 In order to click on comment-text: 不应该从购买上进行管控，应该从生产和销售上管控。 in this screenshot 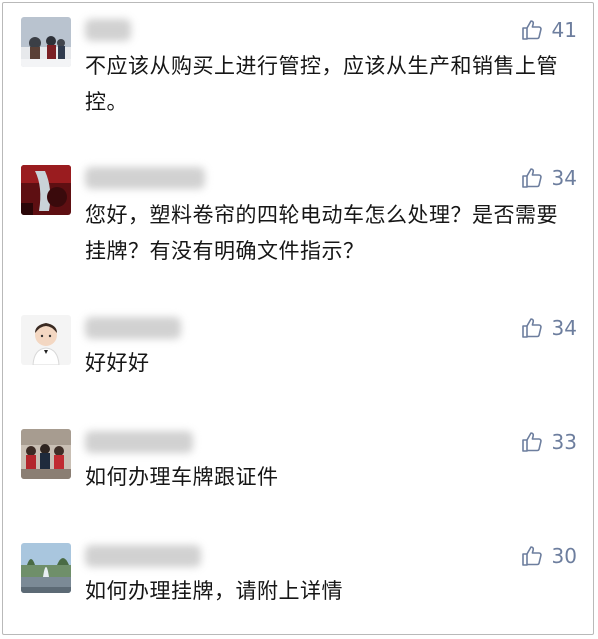, I will do `click(321, 84)`.